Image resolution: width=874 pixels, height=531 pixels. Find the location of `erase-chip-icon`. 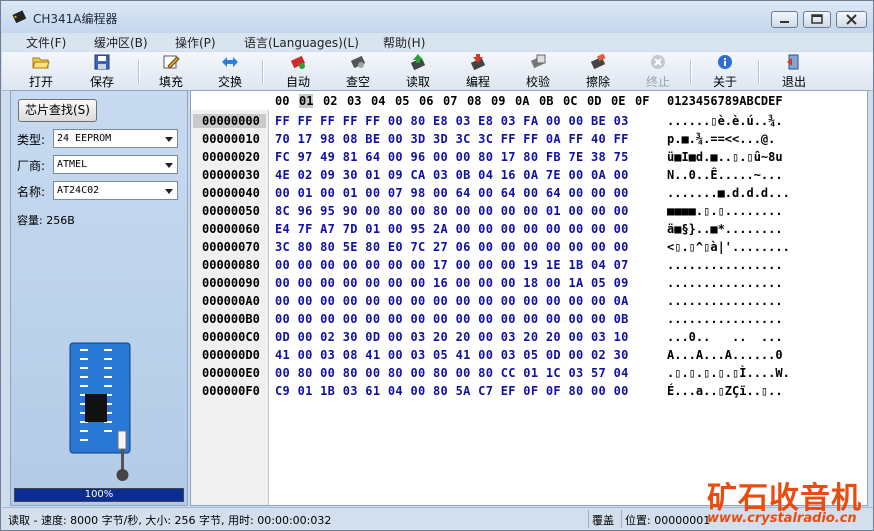

erase-chip-icon is located at coordinates (598, 62).